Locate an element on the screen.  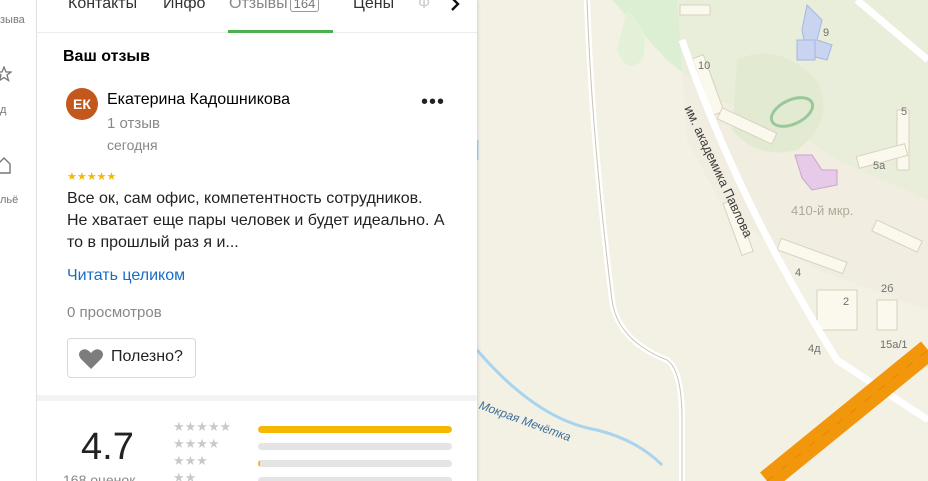
map-building-number: 2 is located at coordinates (846, 302).